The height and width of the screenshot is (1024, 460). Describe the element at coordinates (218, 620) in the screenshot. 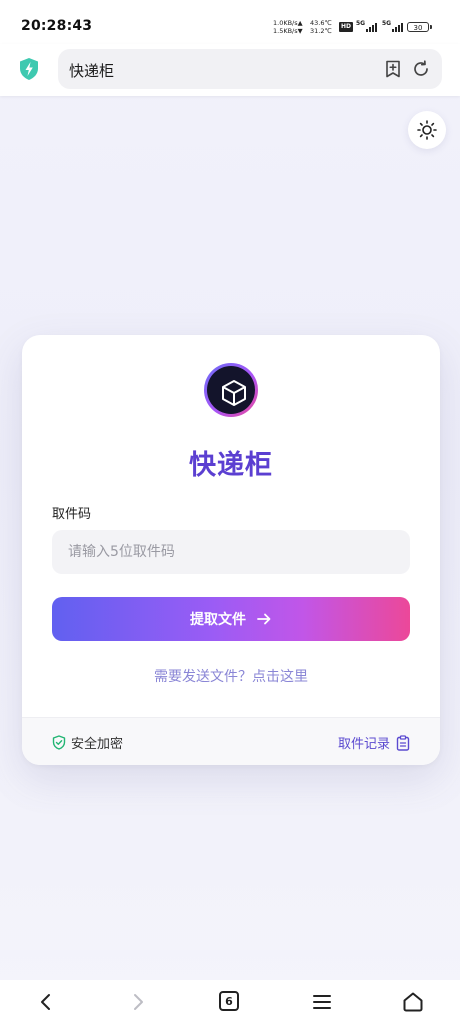

I see `retrieve-file-label: 提取文件` at that location.